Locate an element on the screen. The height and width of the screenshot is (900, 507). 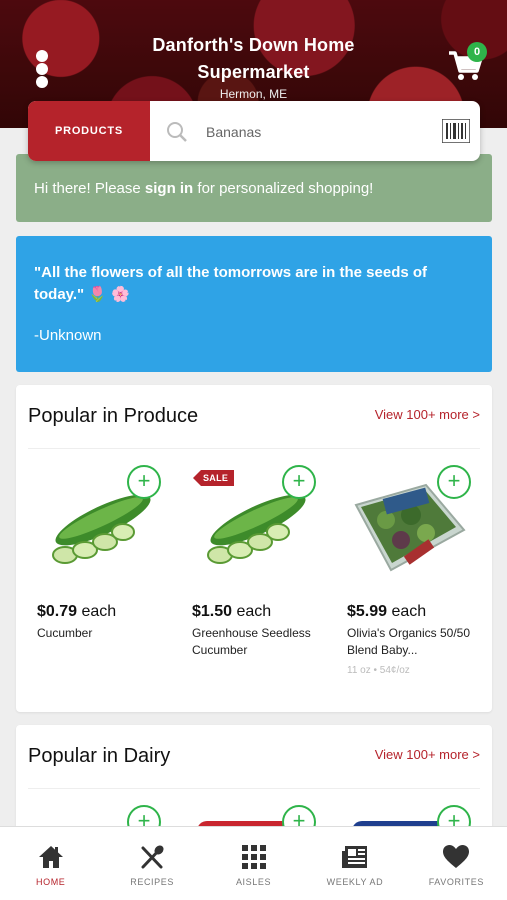
newspaper-icon is located at coordinates (354, 857).